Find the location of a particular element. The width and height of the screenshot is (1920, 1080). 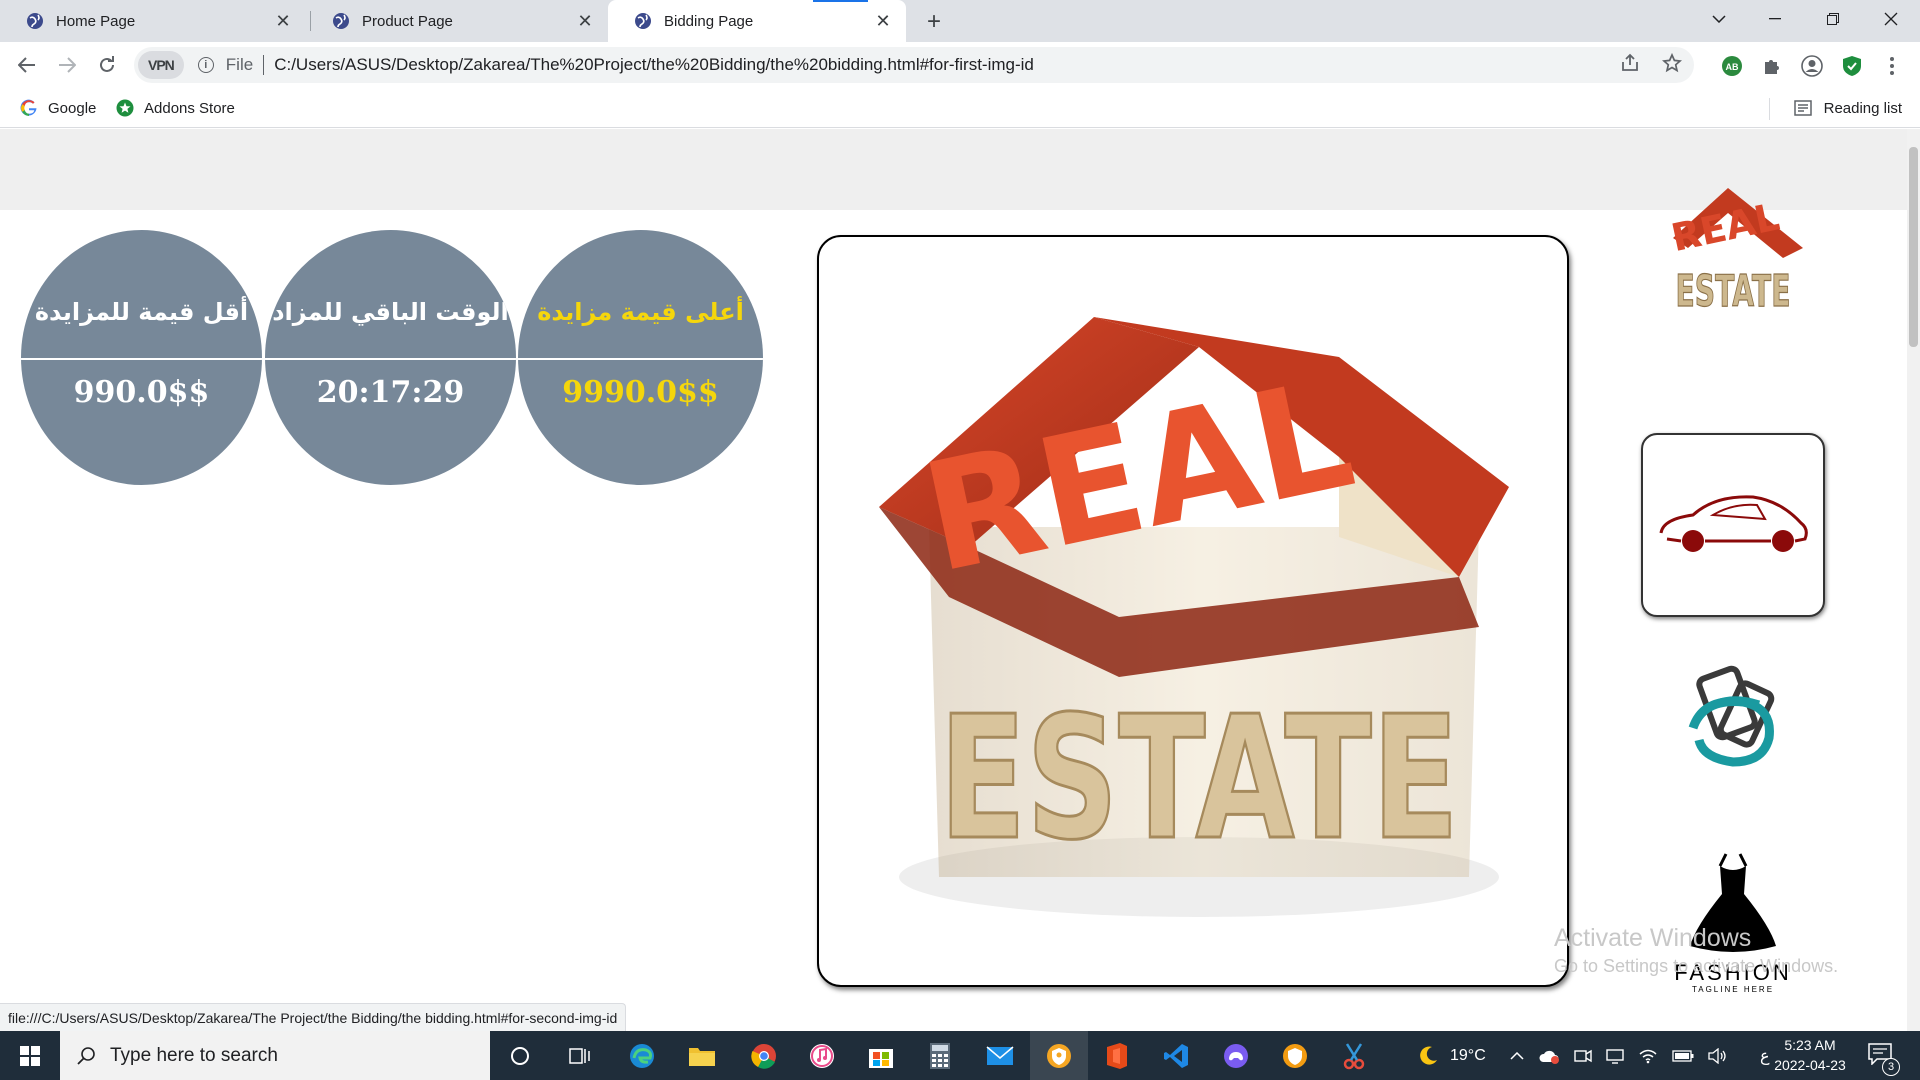

bookmark-addons-store: Addons Store is located at coordinates (175, 108).